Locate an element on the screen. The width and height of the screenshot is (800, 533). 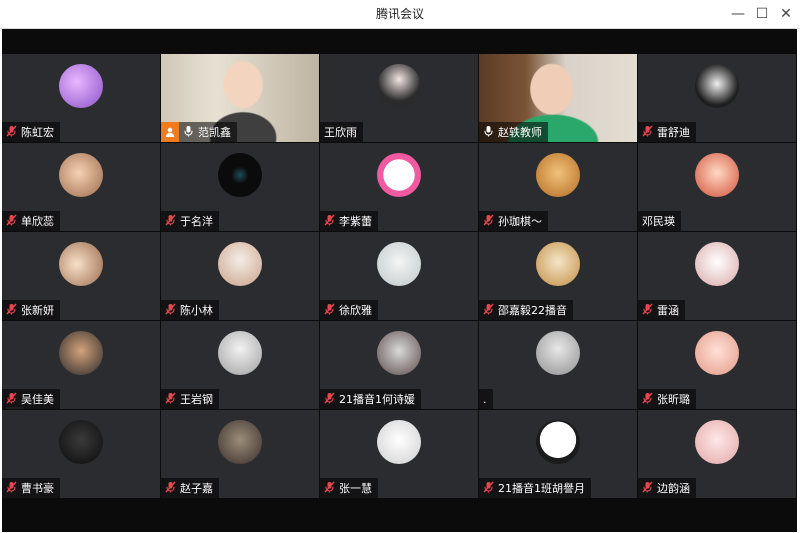
participant-name: 张一慧 is located at coordinates (355, 488).